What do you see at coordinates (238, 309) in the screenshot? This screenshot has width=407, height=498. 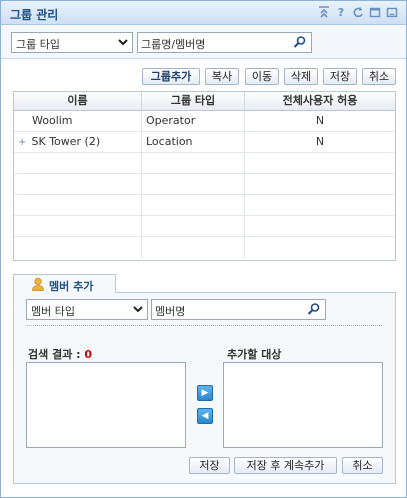 I see `member-search-input: 멤버명` at bounding box center [238, 309].